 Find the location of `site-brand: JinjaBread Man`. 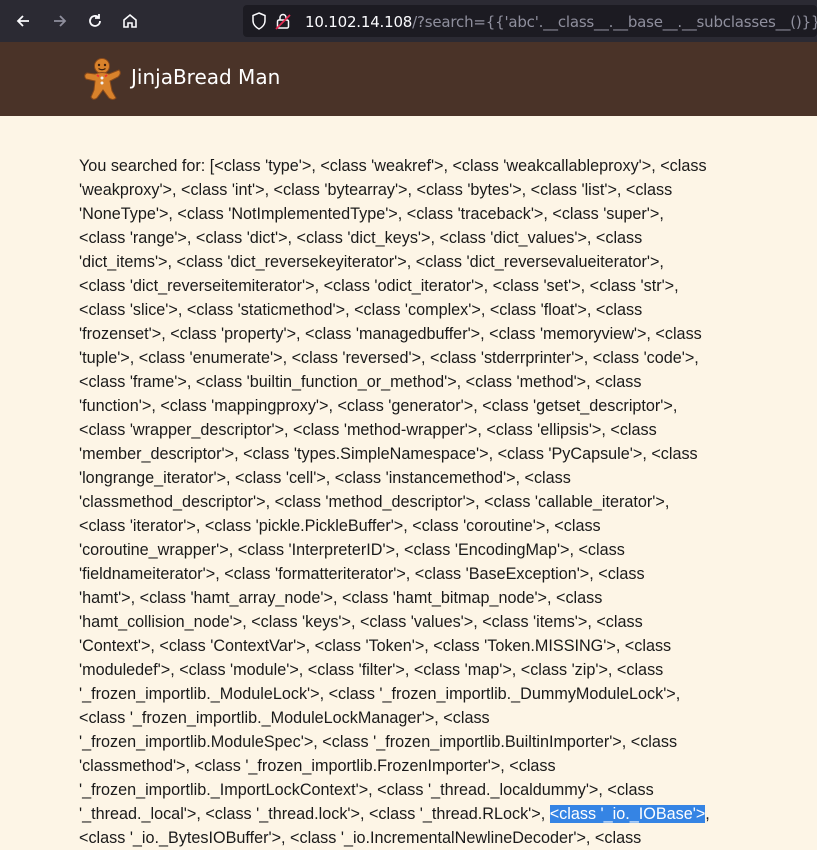

site-brand: JinjaBread Man is located at coordinates (205, 77).